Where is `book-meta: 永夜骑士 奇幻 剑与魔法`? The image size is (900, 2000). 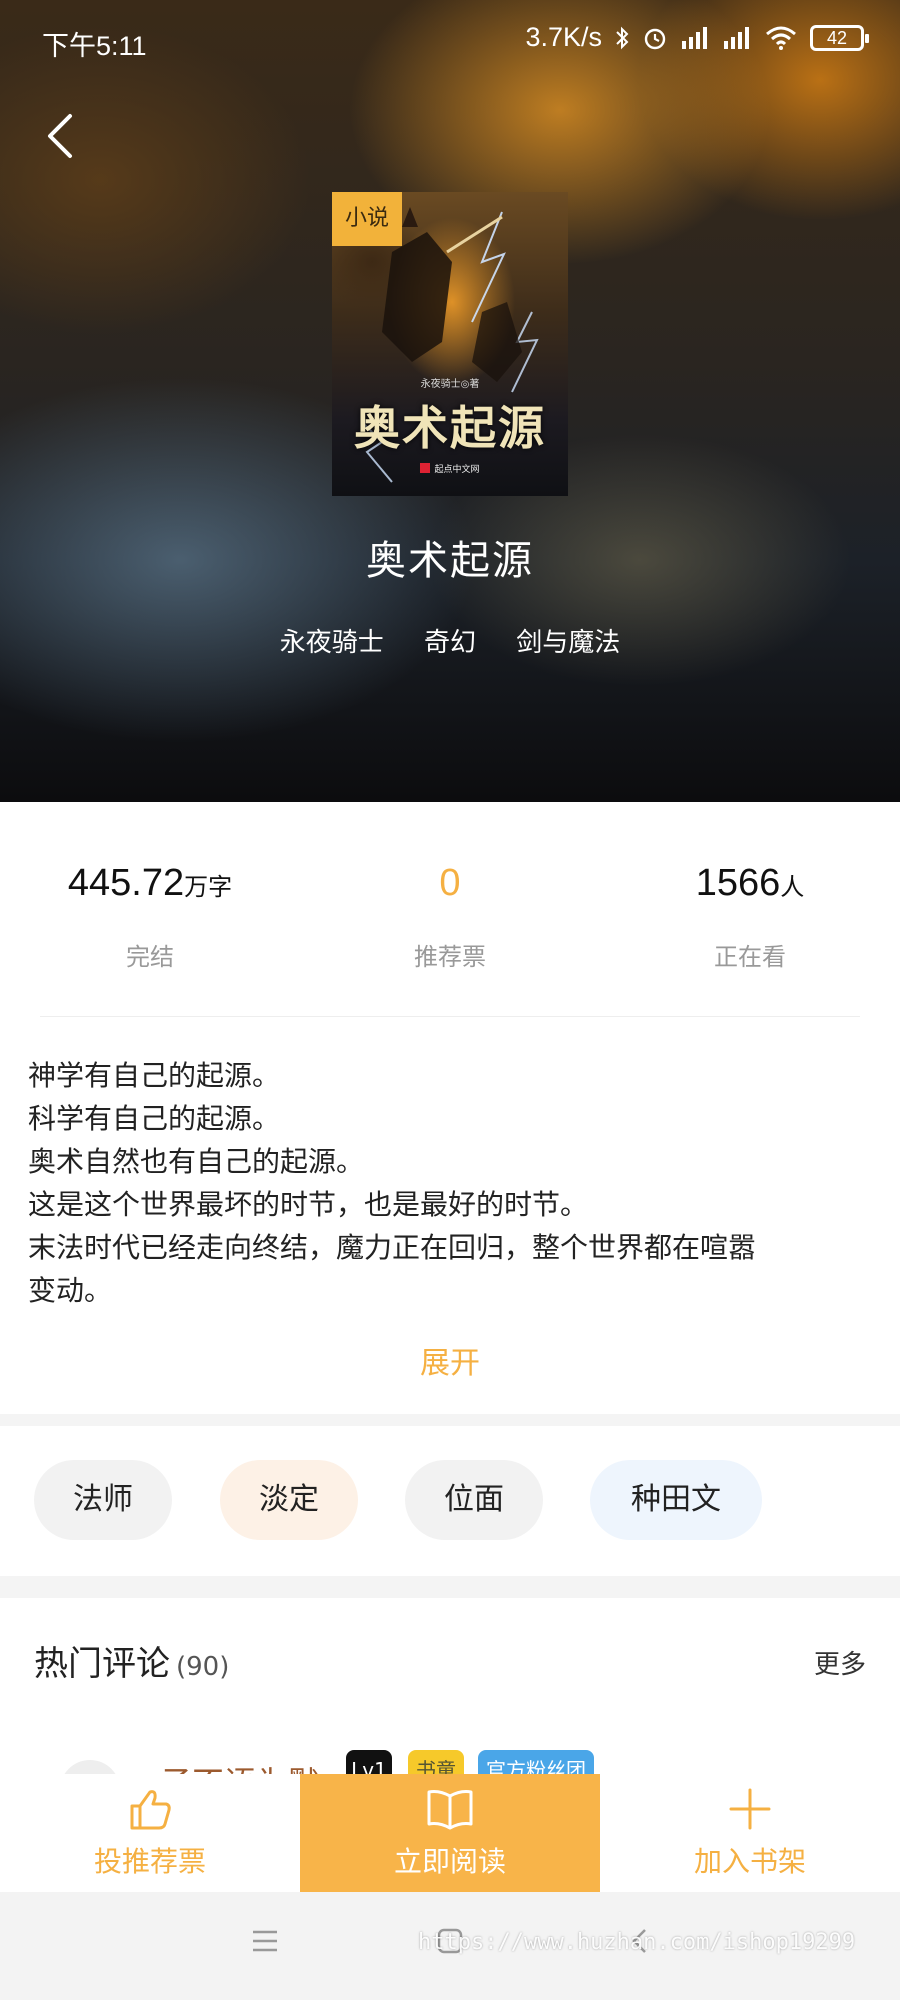 book-meta: 永夜骑士 奇幻 剑与魔法 is located at coordinates (450, 640).